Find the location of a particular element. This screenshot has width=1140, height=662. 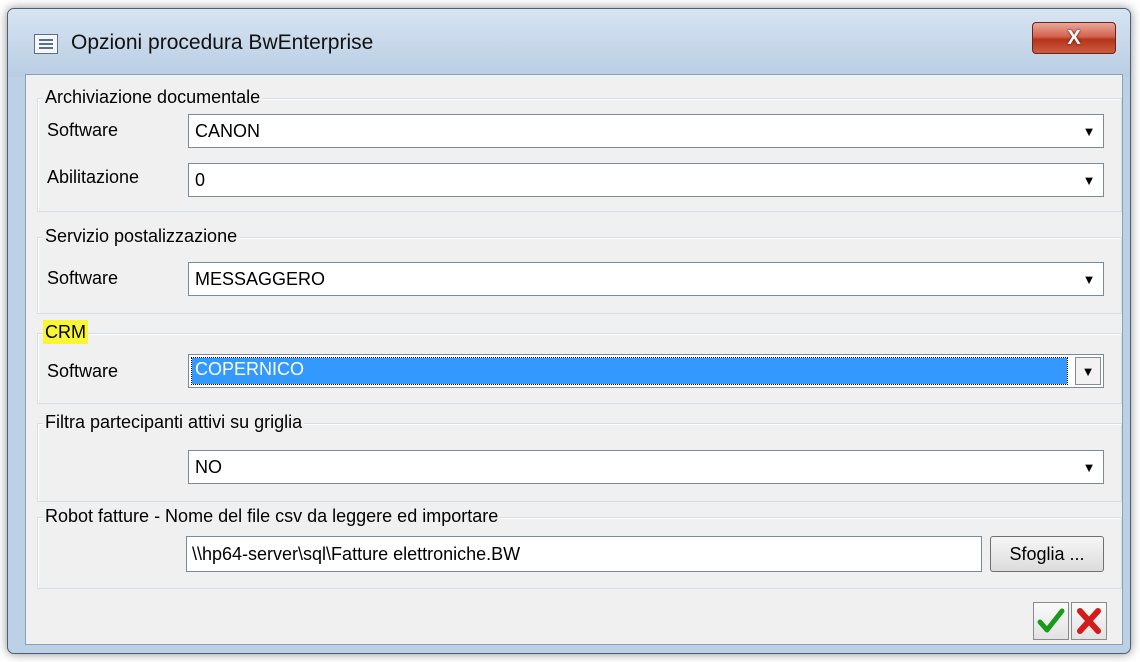

check-icon is located at coordinates (1051, 620).